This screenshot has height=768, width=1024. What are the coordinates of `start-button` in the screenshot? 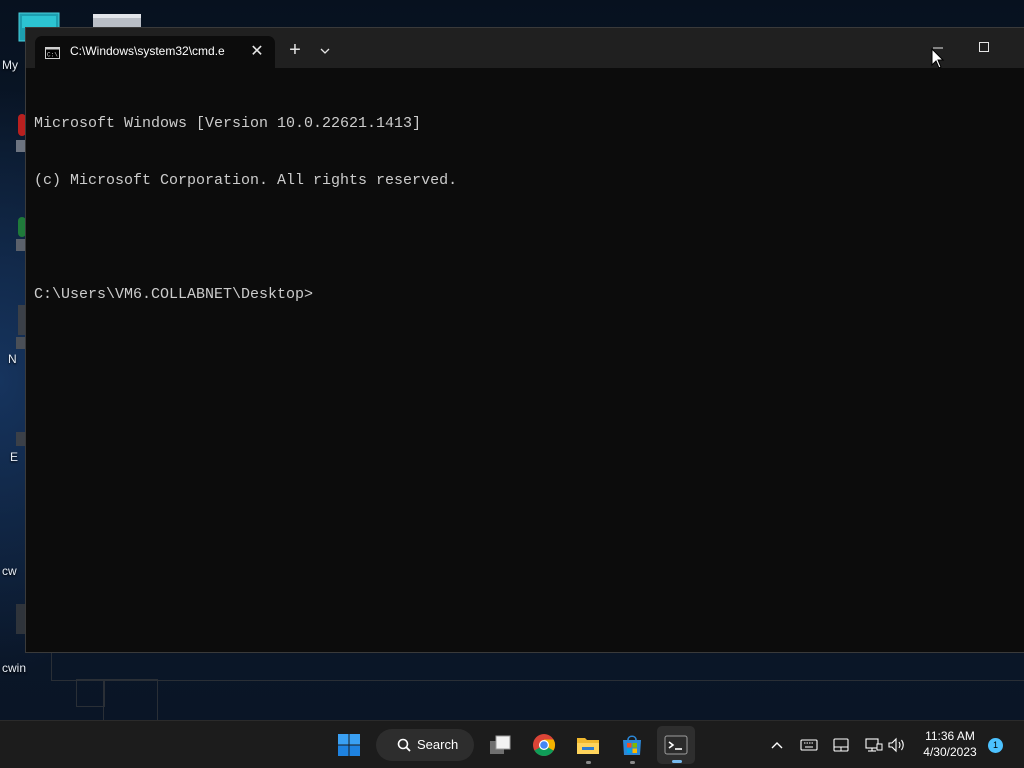 It's located at (349, 745).